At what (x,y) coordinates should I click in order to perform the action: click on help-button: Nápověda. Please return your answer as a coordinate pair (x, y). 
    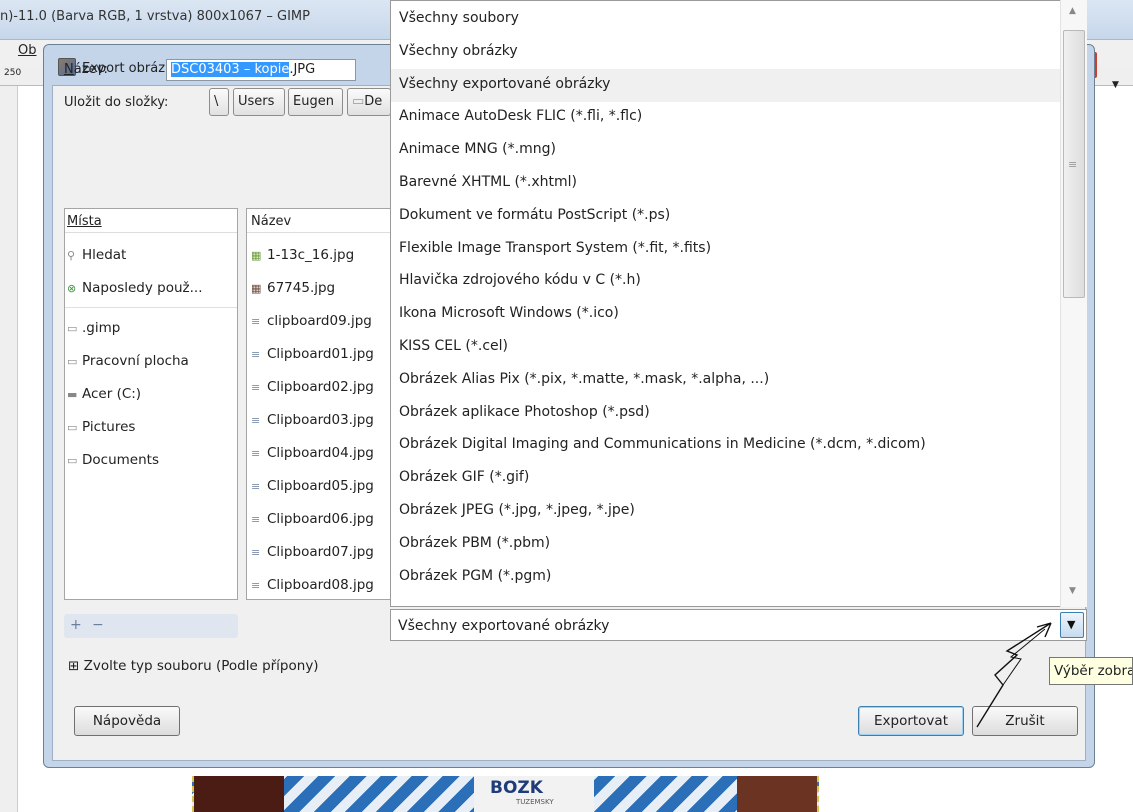
    Looking at the image, I should click on (127, 721).